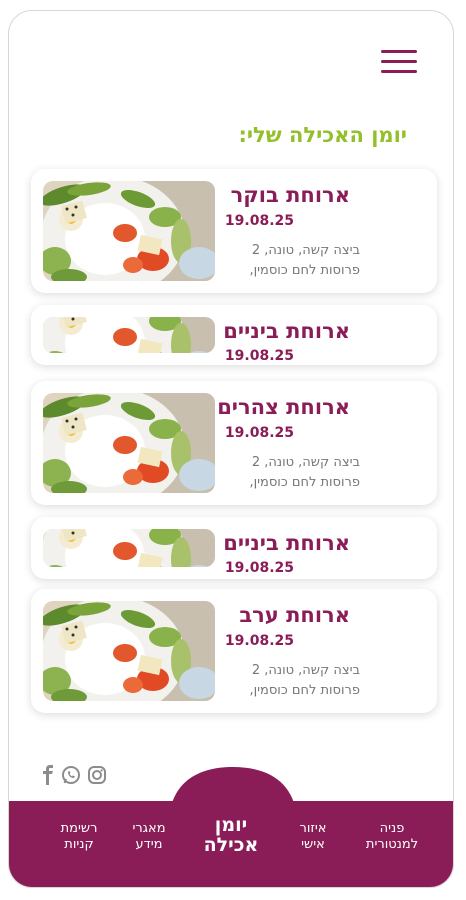 Image resolution: width=466 pixels, height=900 pixels. I want to click on meal-name: ארוחת בוקר, so click(290, 195).